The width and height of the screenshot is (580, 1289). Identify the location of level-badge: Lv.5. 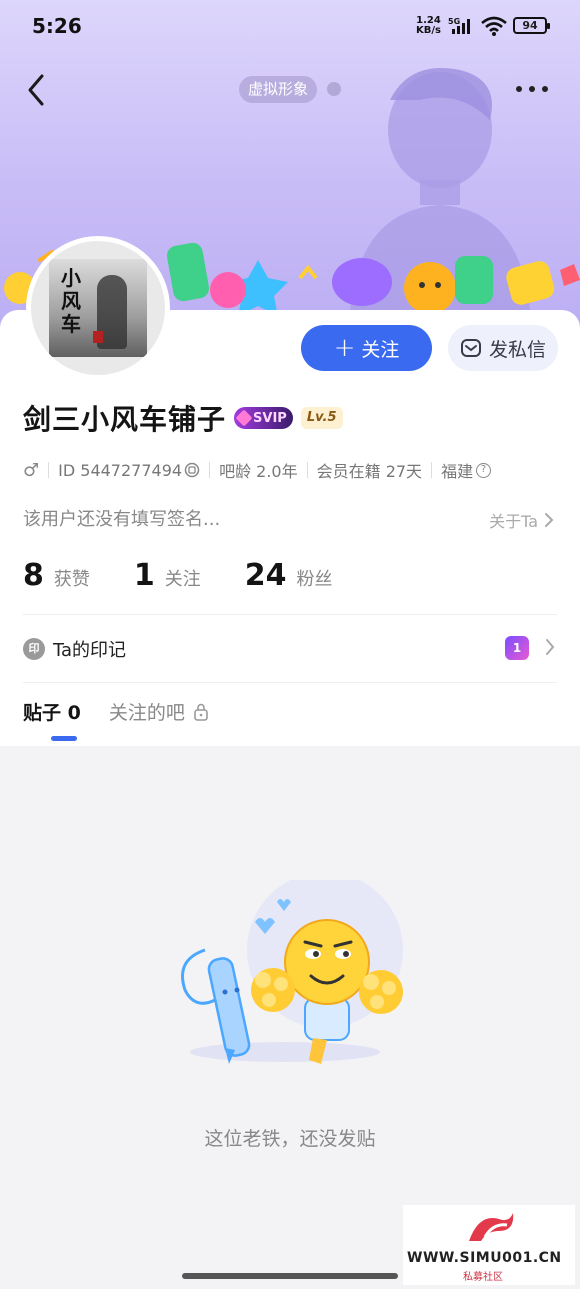
(321, 418).